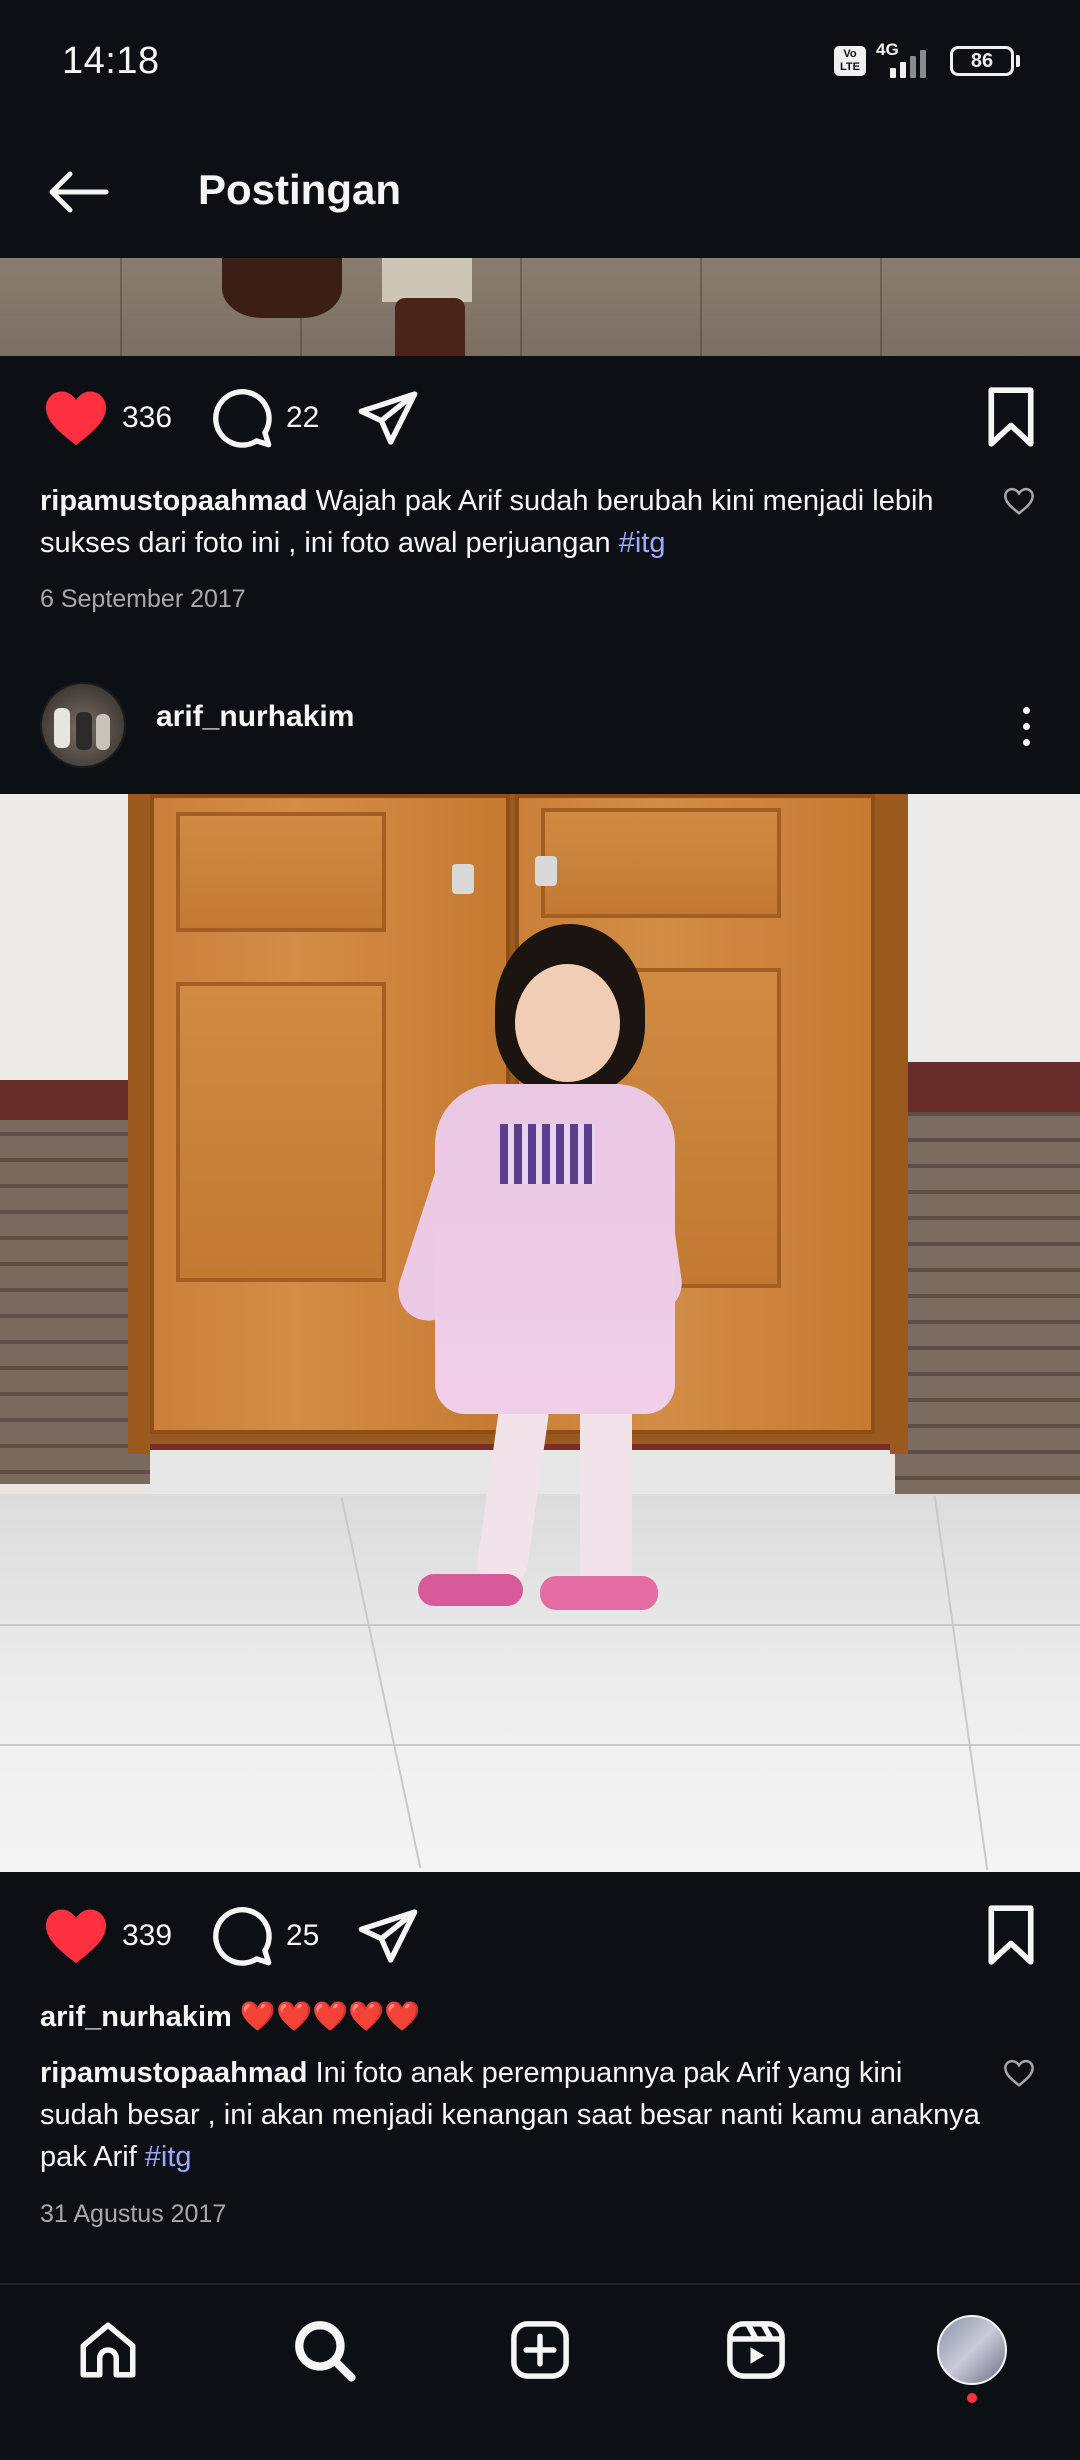 Image resolution: width=1080 pixels, height=2460 pixels. I want to click on post1-caption-like-button, so click(1019, 503).